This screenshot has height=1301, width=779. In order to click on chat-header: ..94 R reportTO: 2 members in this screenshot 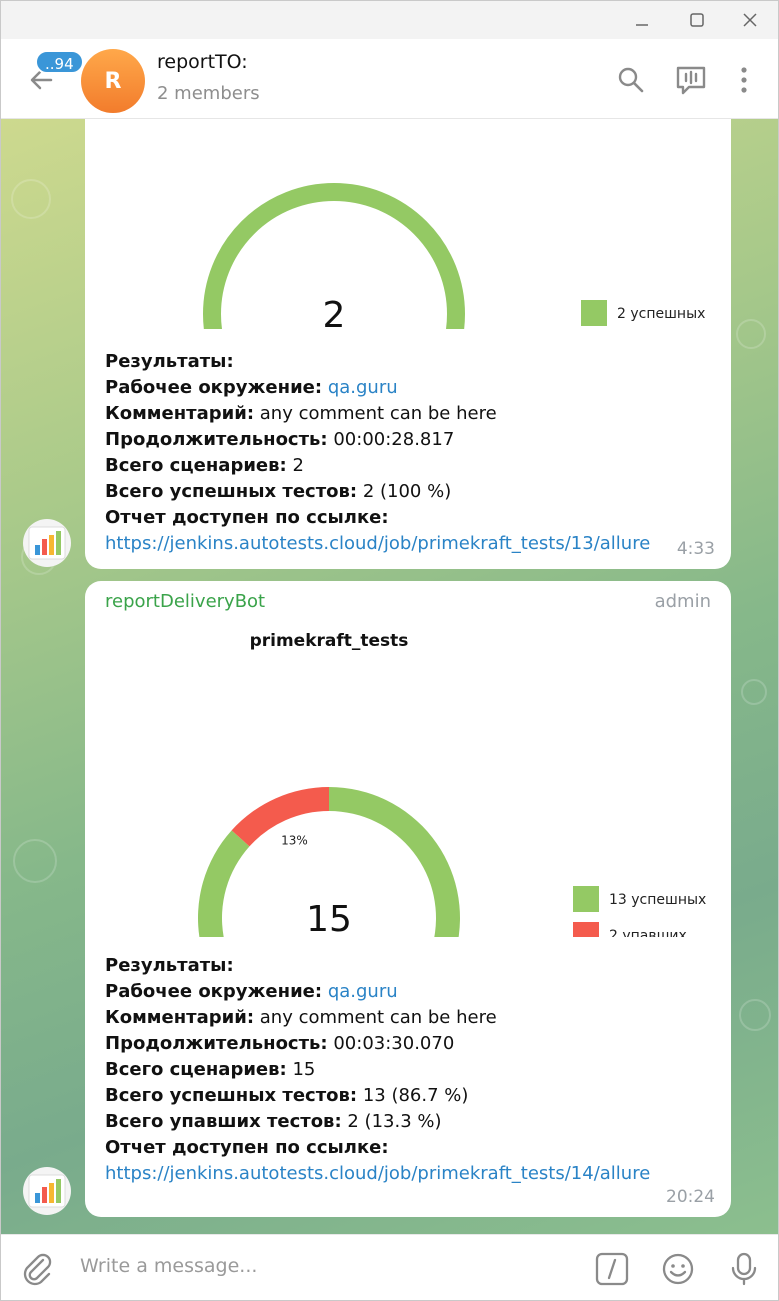, I will do `click(389, 79)`.